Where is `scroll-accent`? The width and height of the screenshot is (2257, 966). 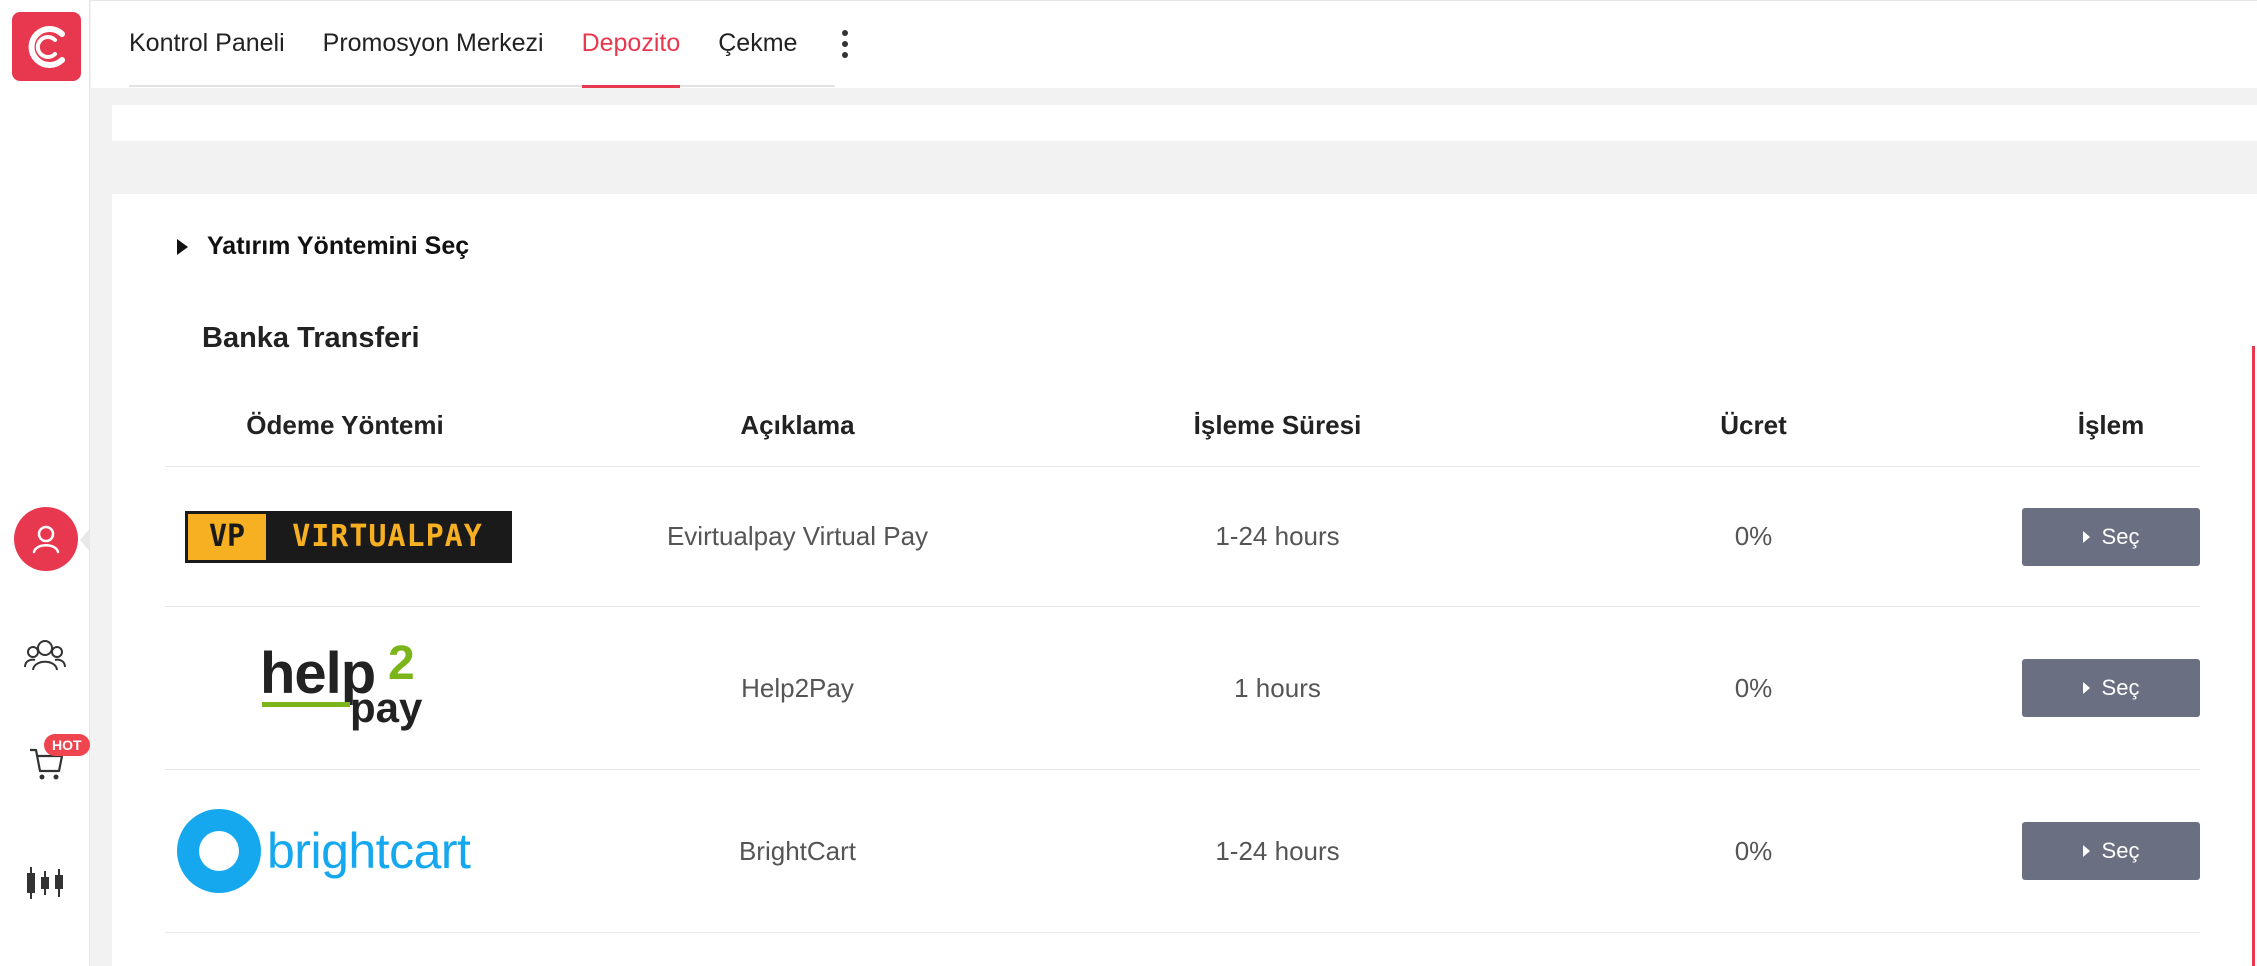
scroll-accent is located at coordinates (2253, 656).